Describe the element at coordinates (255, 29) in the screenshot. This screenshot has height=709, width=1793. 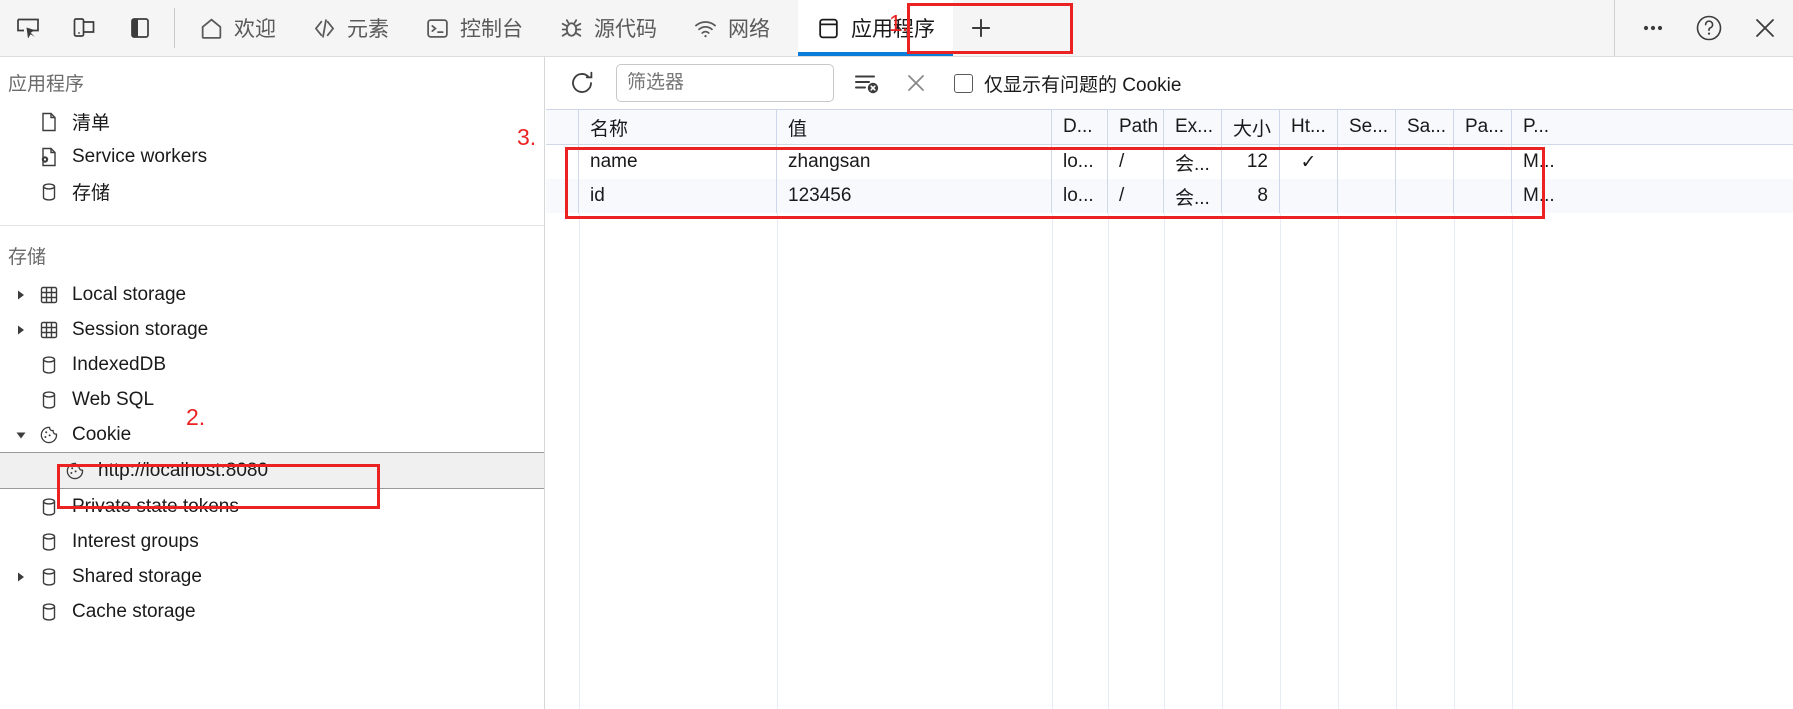
I see `tab-welcome-label: 欢迎` at that location.